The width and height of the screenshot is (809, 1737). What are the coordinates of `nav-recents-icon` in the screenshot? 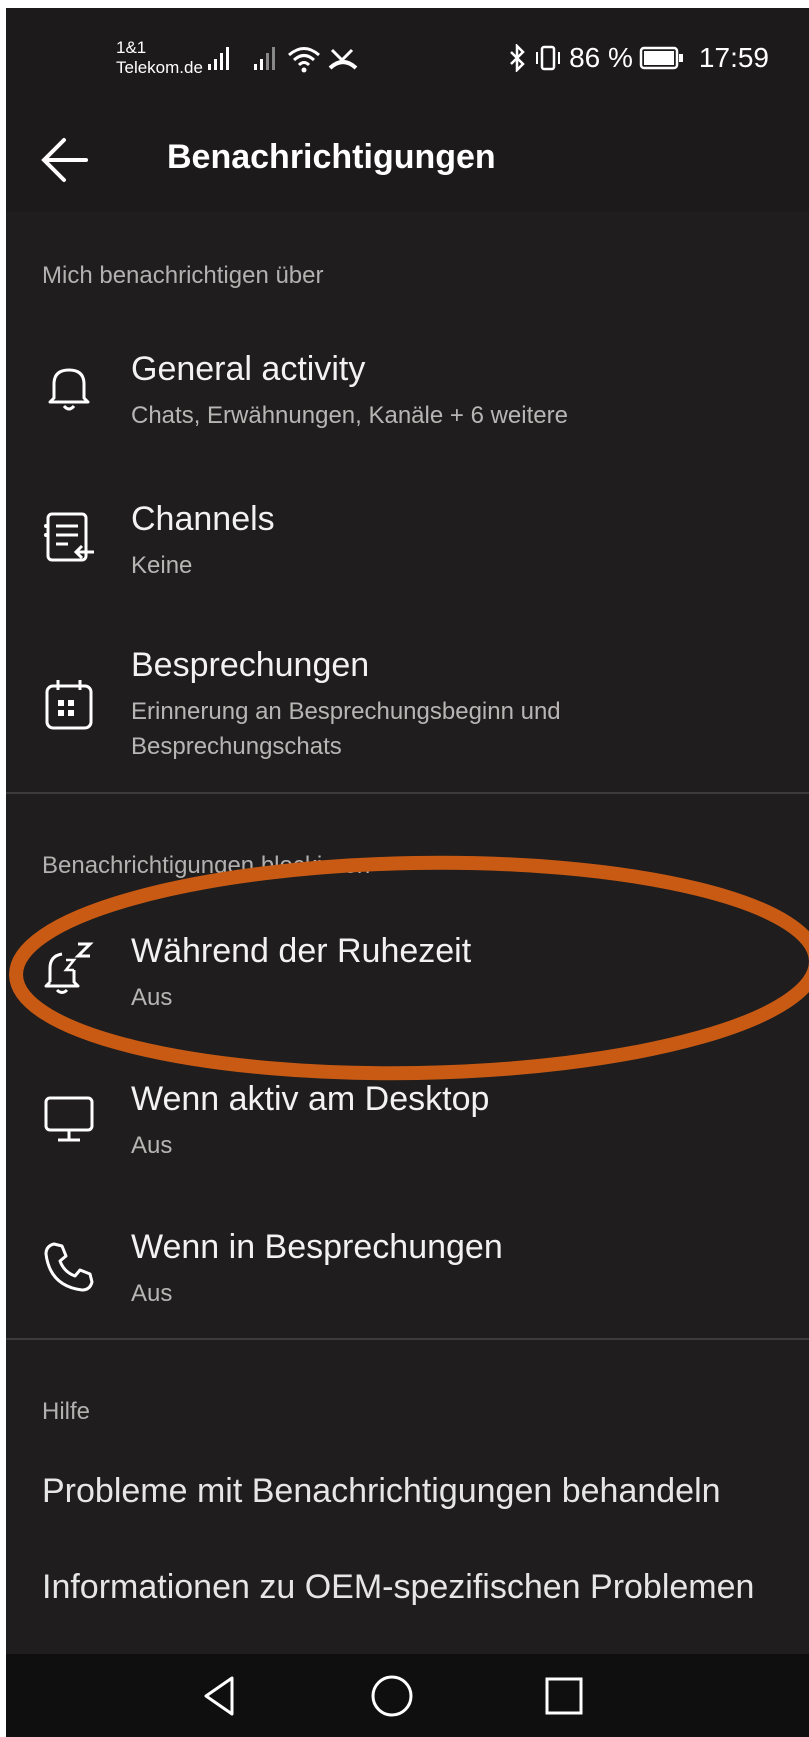 It's located at (564, 1696).